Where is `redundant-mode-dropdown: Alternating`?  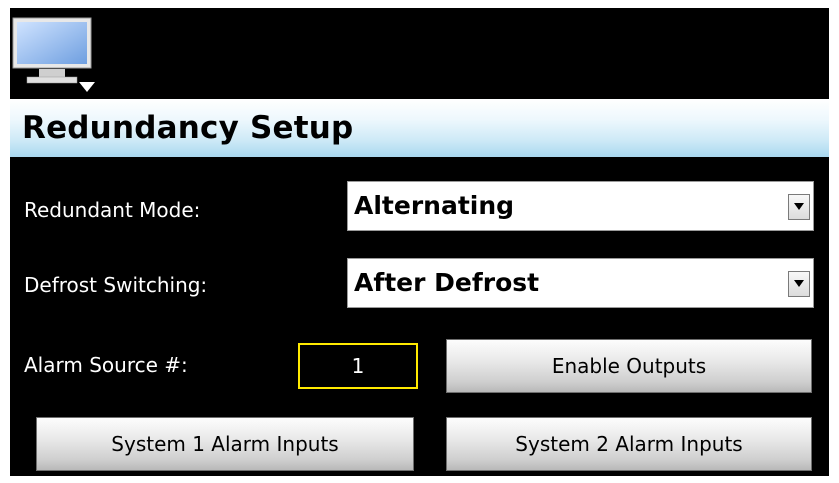
redundant-mode-dropdown: Alternating is located at coordinates (580, 206).